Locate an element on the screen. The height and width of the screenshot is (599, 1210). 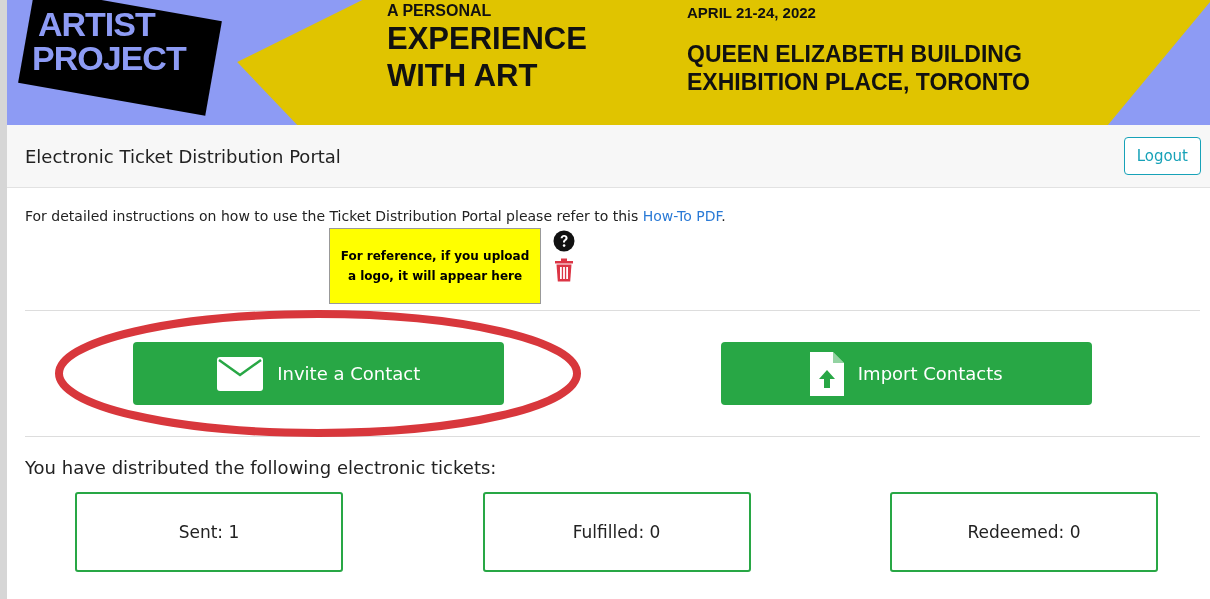
event-date: APRIL 21-24, 2022 is located at coordinates (752, 13).